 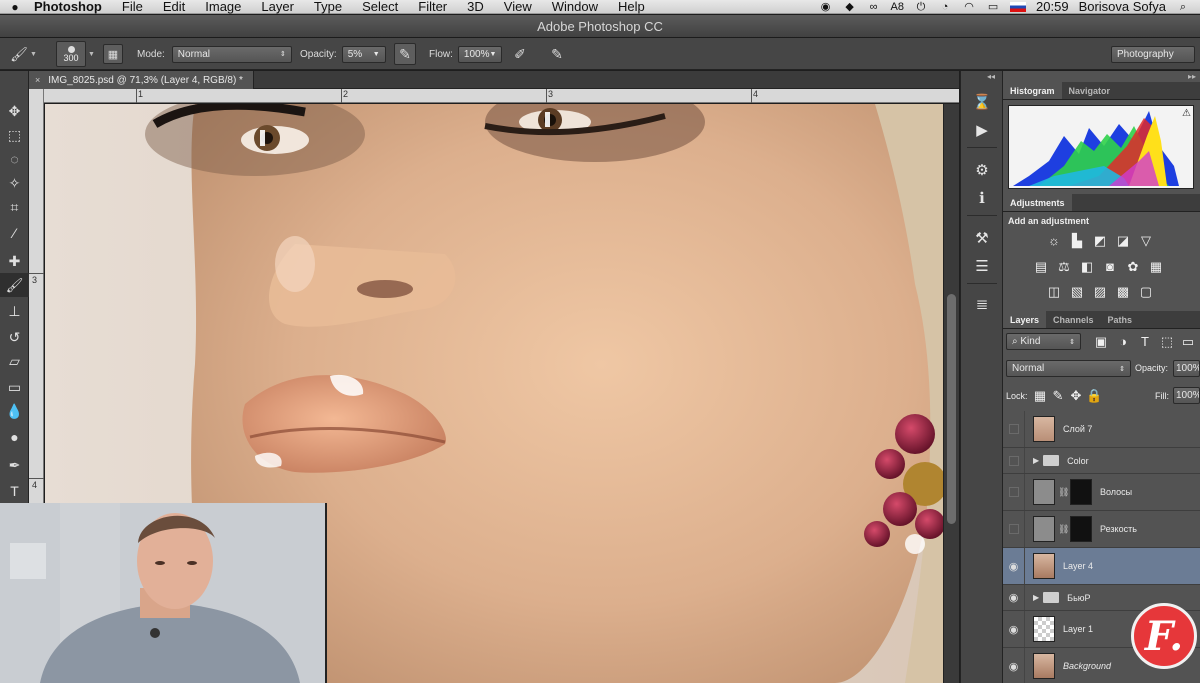 I want to click on workspace-switcher: Photography, so click(x=1153, y=54).